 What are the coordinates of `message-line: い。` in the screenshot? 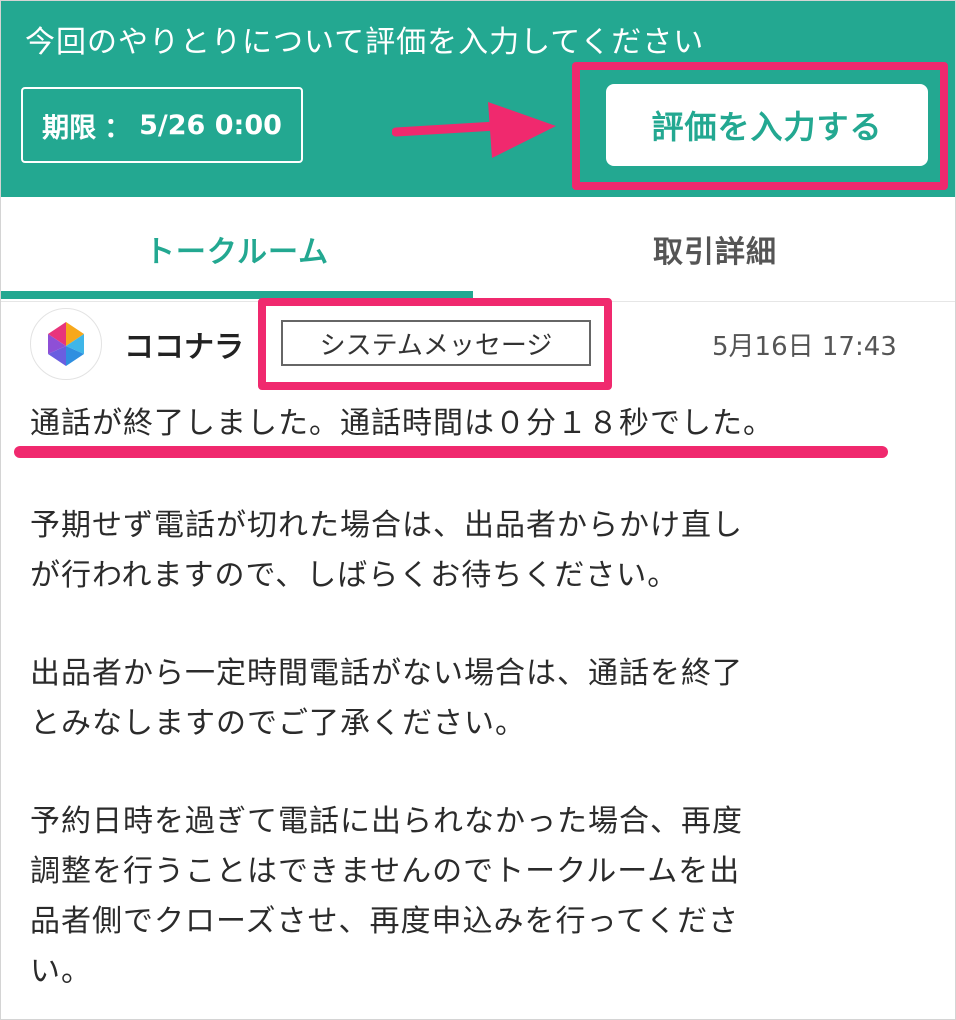 It's located at (61, 971).